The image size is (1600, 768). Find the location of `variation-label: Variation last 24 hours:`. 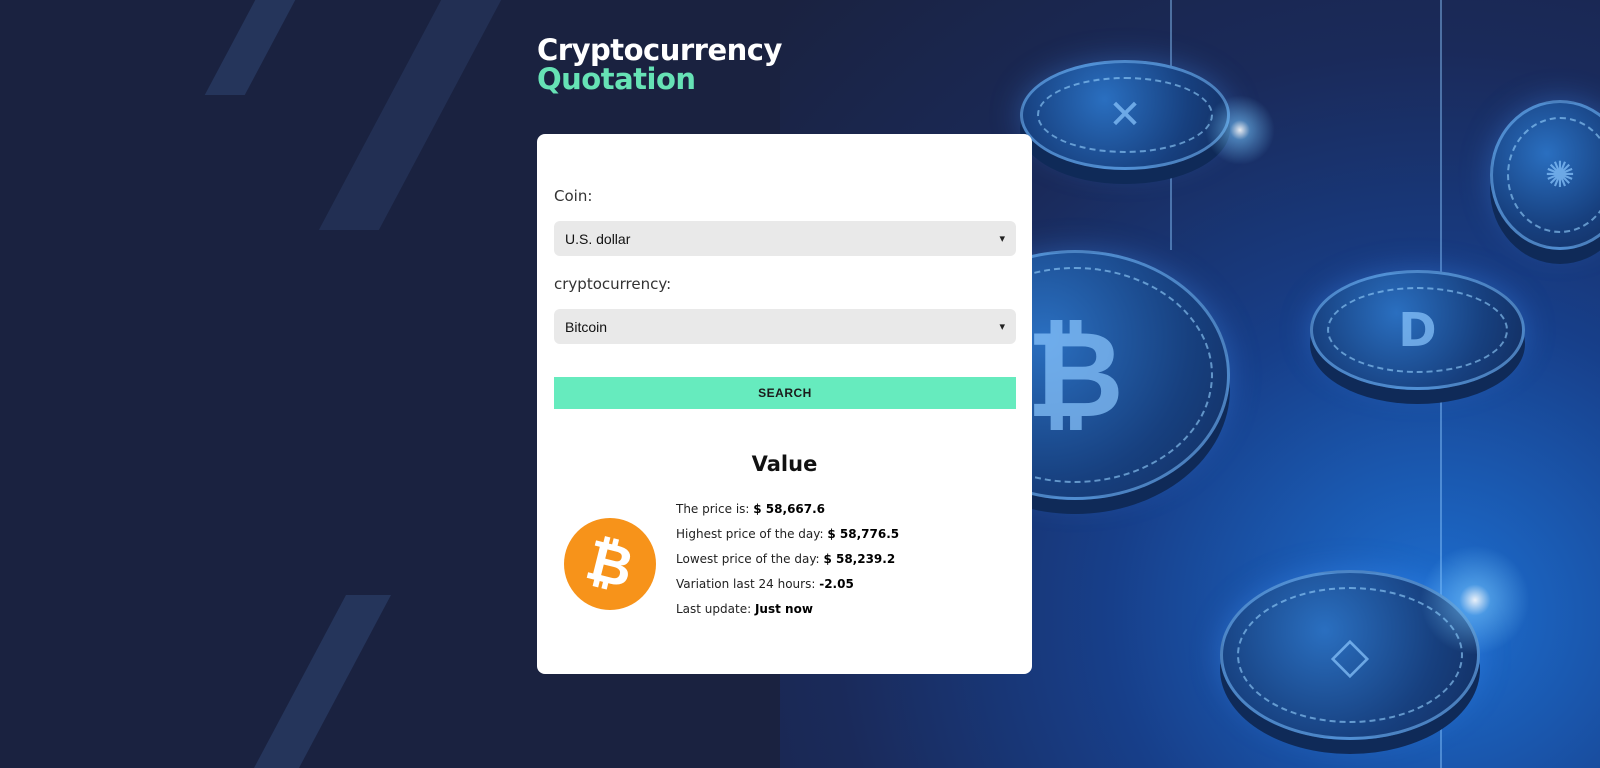

variation-label: Variation last 24 hours: is located at coordinates (746, 584).